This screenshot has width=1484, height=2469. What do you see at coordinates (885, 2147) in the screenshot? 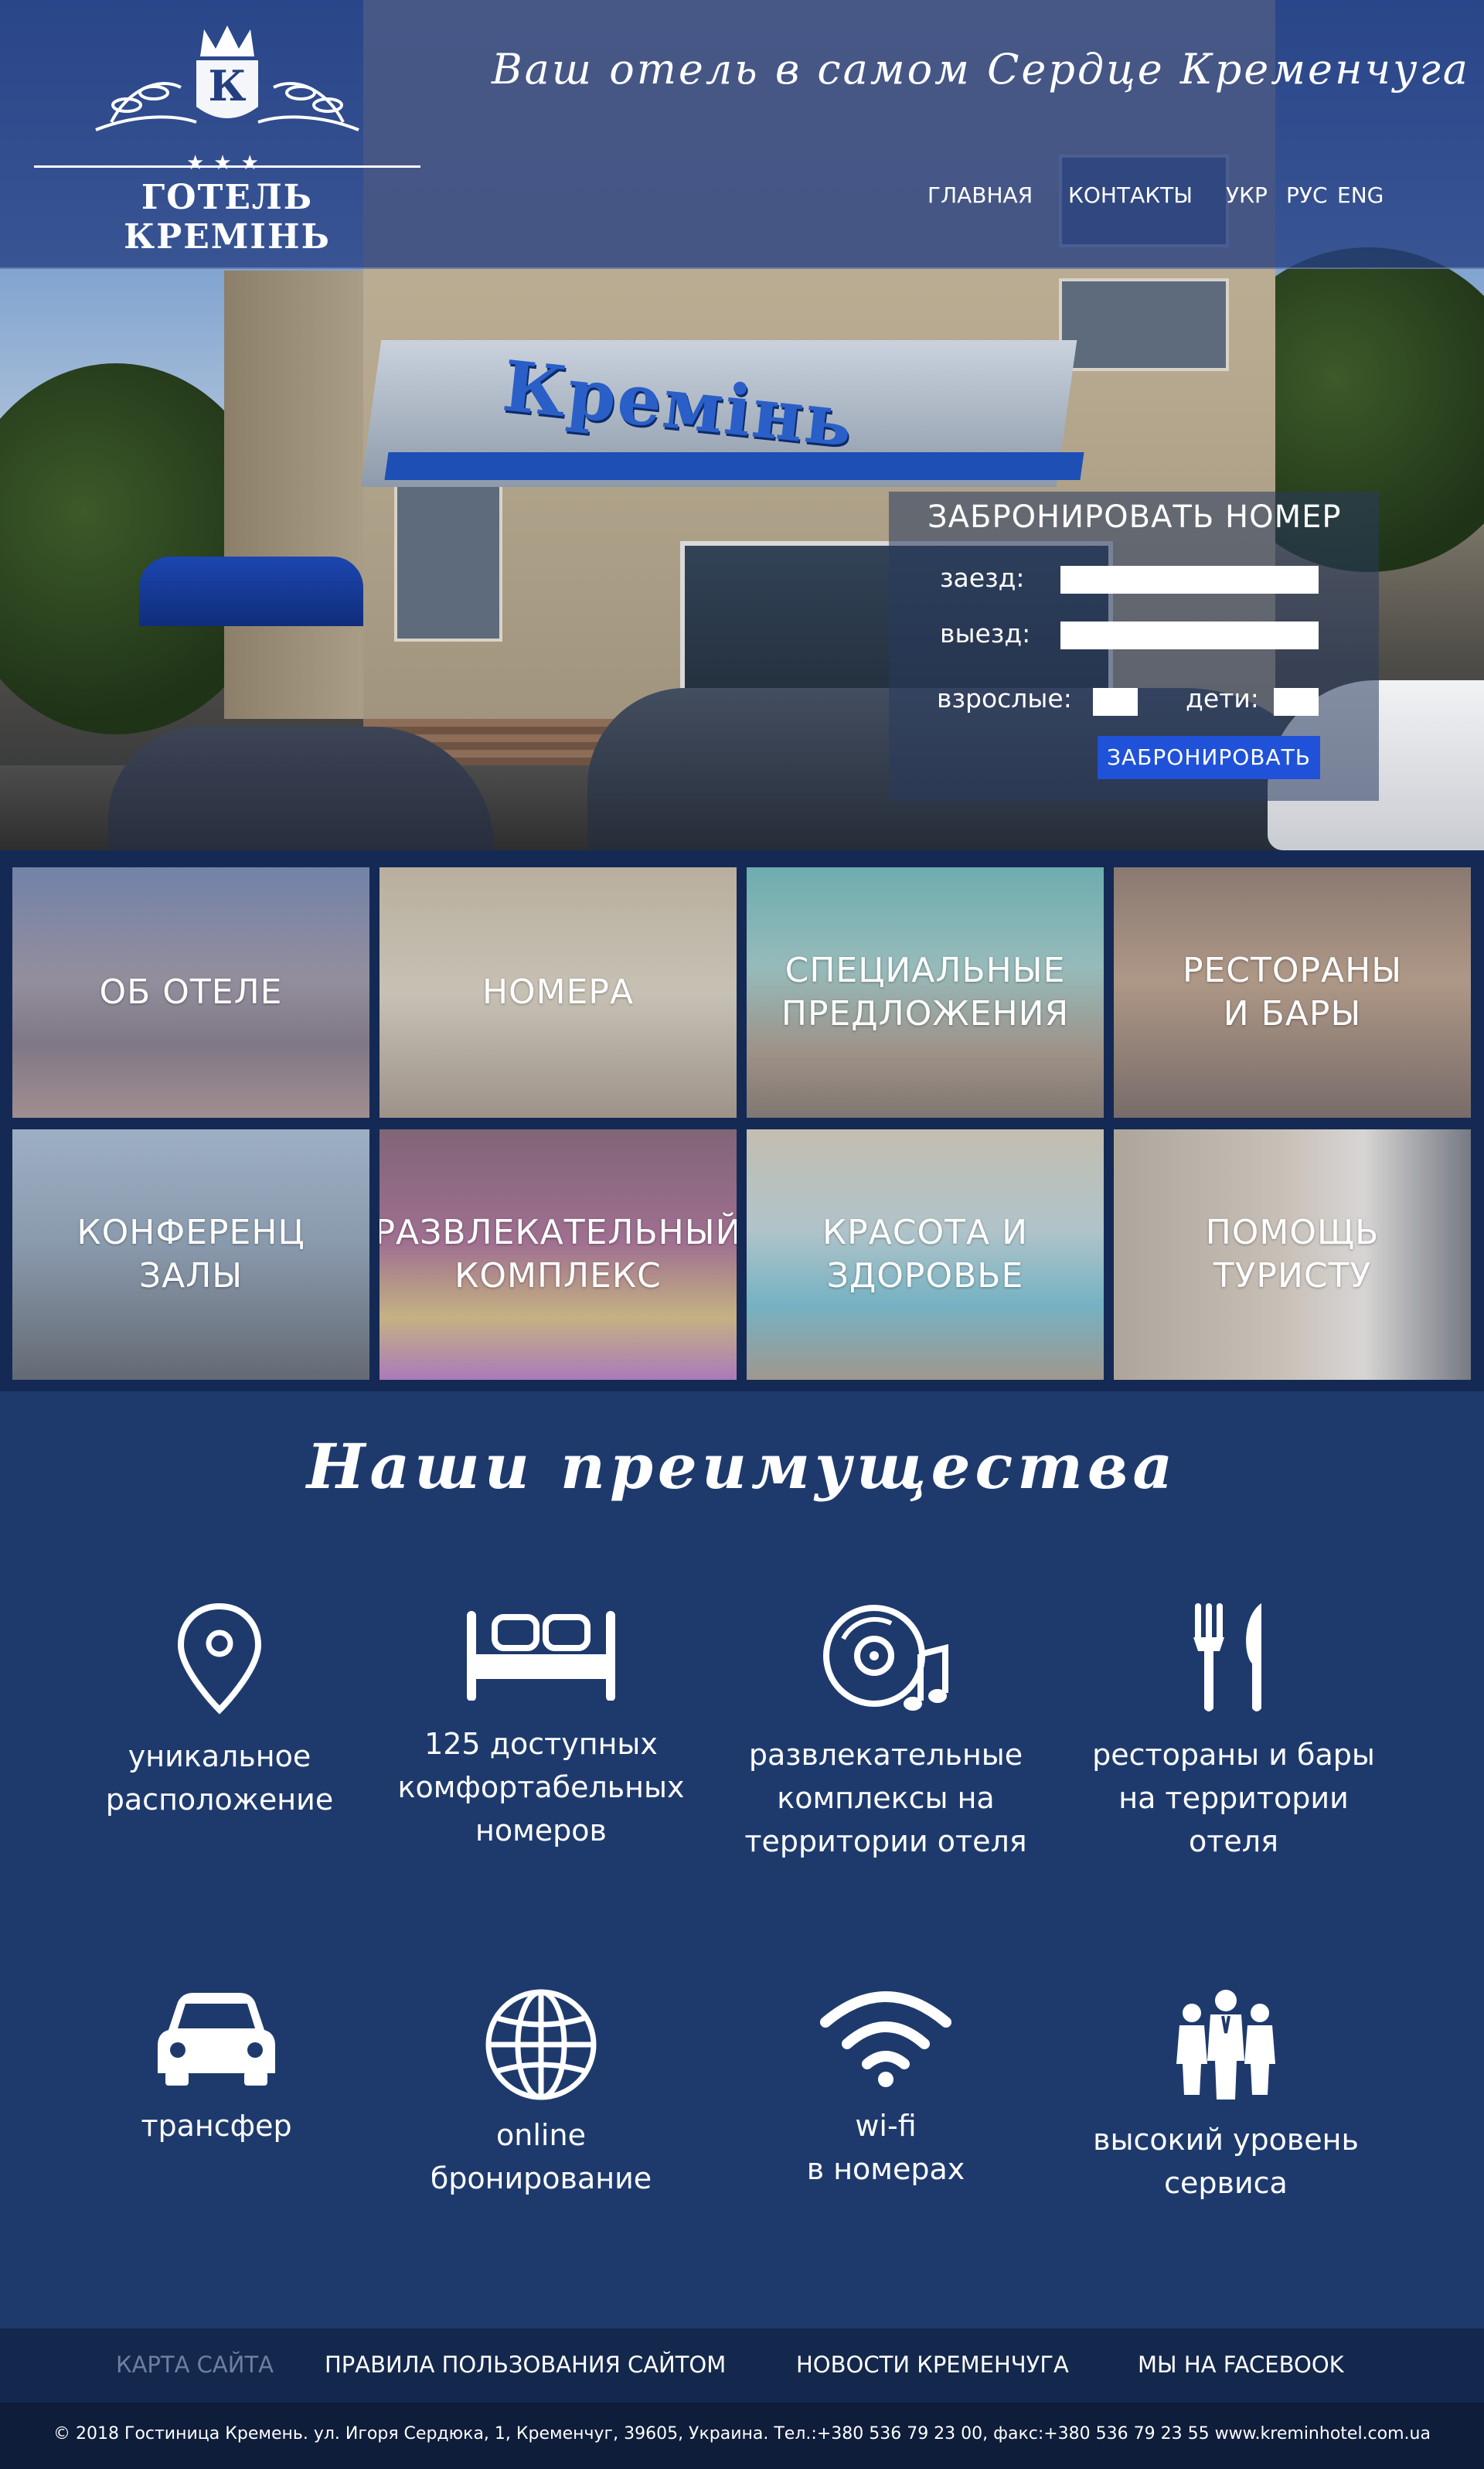
I see `feature-text: wi-fi в номерах` at bounding box center [885, 2147].